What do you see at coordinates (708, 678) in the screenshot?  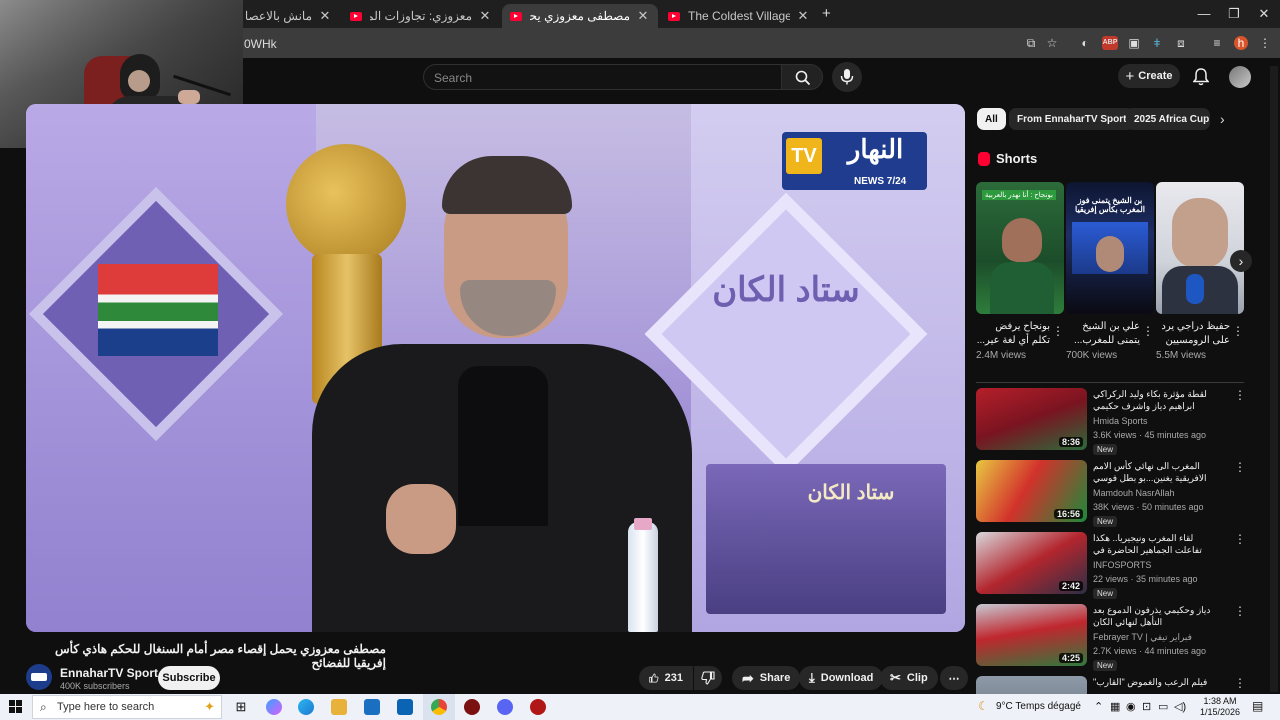 I see `dislike-button` at bounding box center [708, 678].